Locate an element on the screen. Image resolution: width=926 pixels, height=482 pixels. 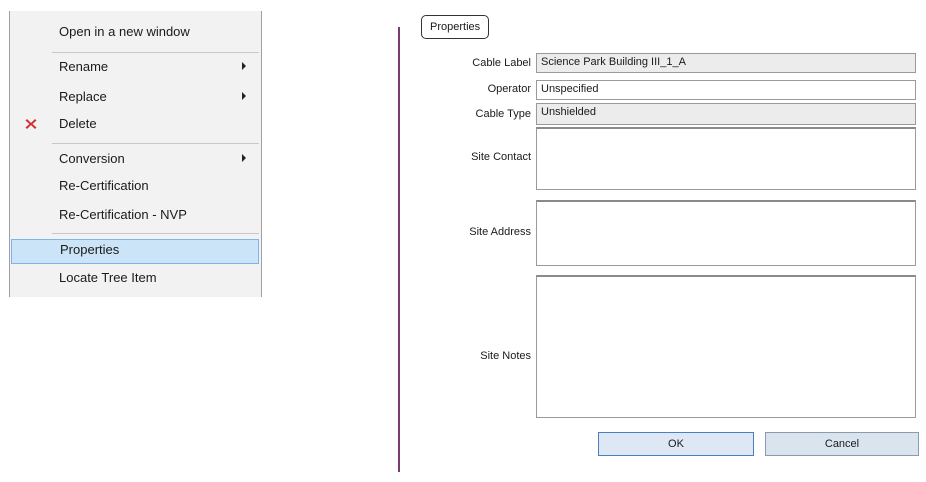
menu-item-delete: Delete is located at coordinates (135, 124).